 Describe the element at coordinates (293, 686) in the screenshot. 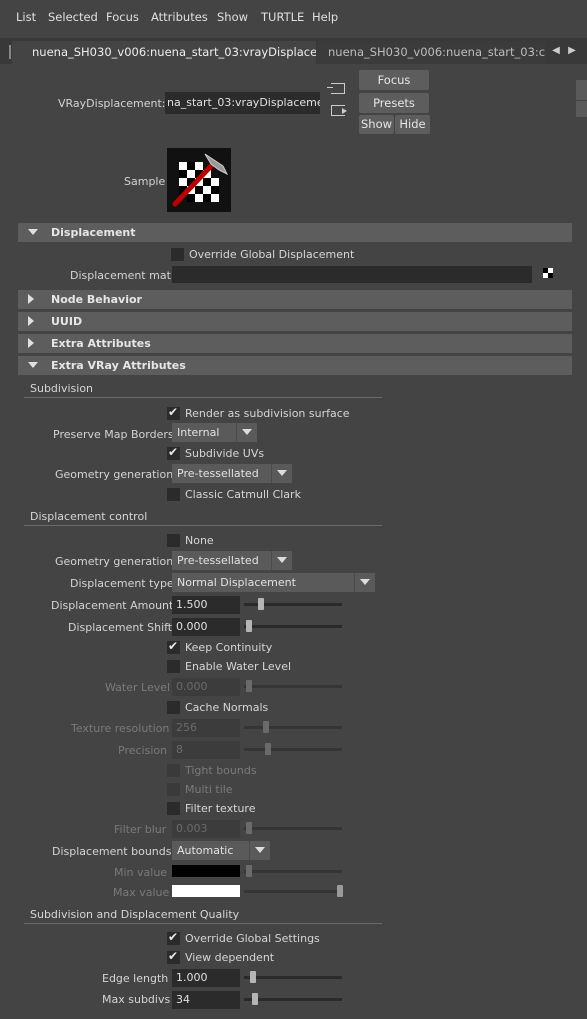

I see `water-level-slider` at that location.